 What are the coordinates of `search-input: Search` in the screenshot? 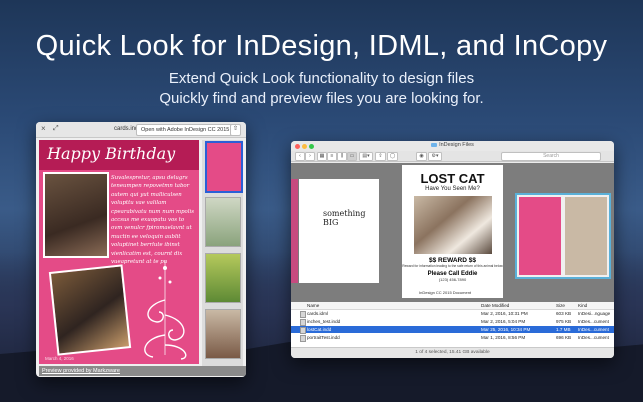 It's located at (551, 156).